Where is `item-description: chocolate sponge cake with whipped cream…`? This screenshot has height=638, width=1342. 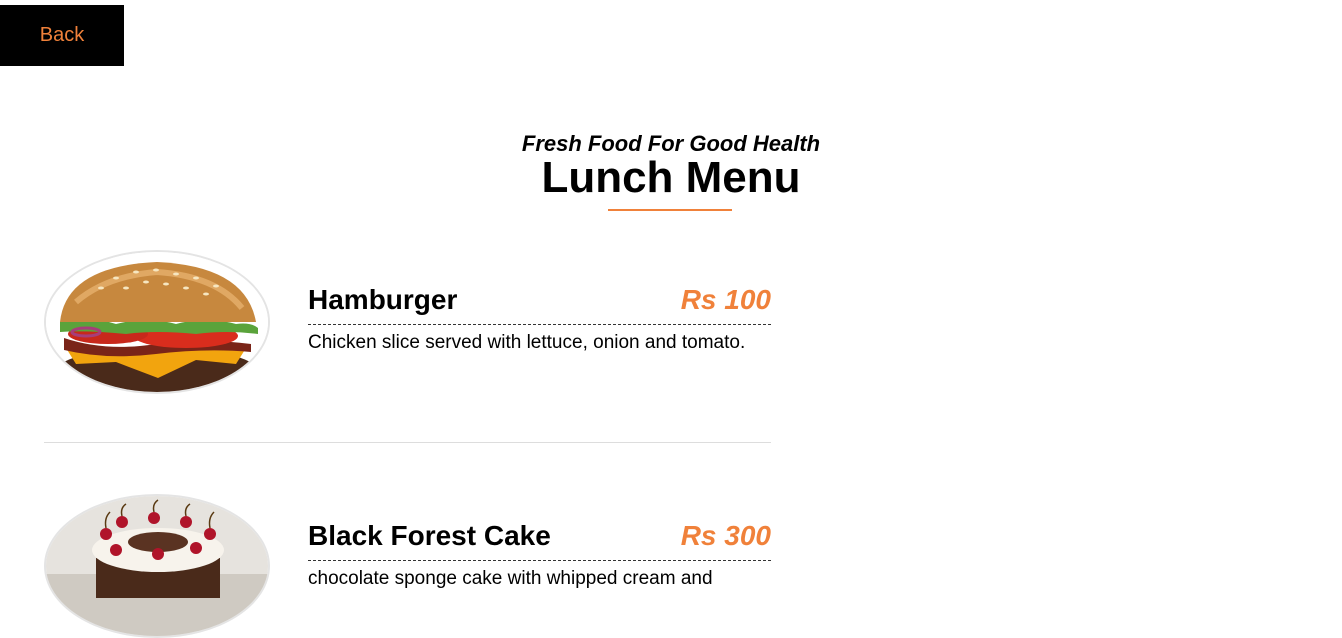 item-description: chocolate sponge cake with whipped cream… is located at coordinates (510, 578).